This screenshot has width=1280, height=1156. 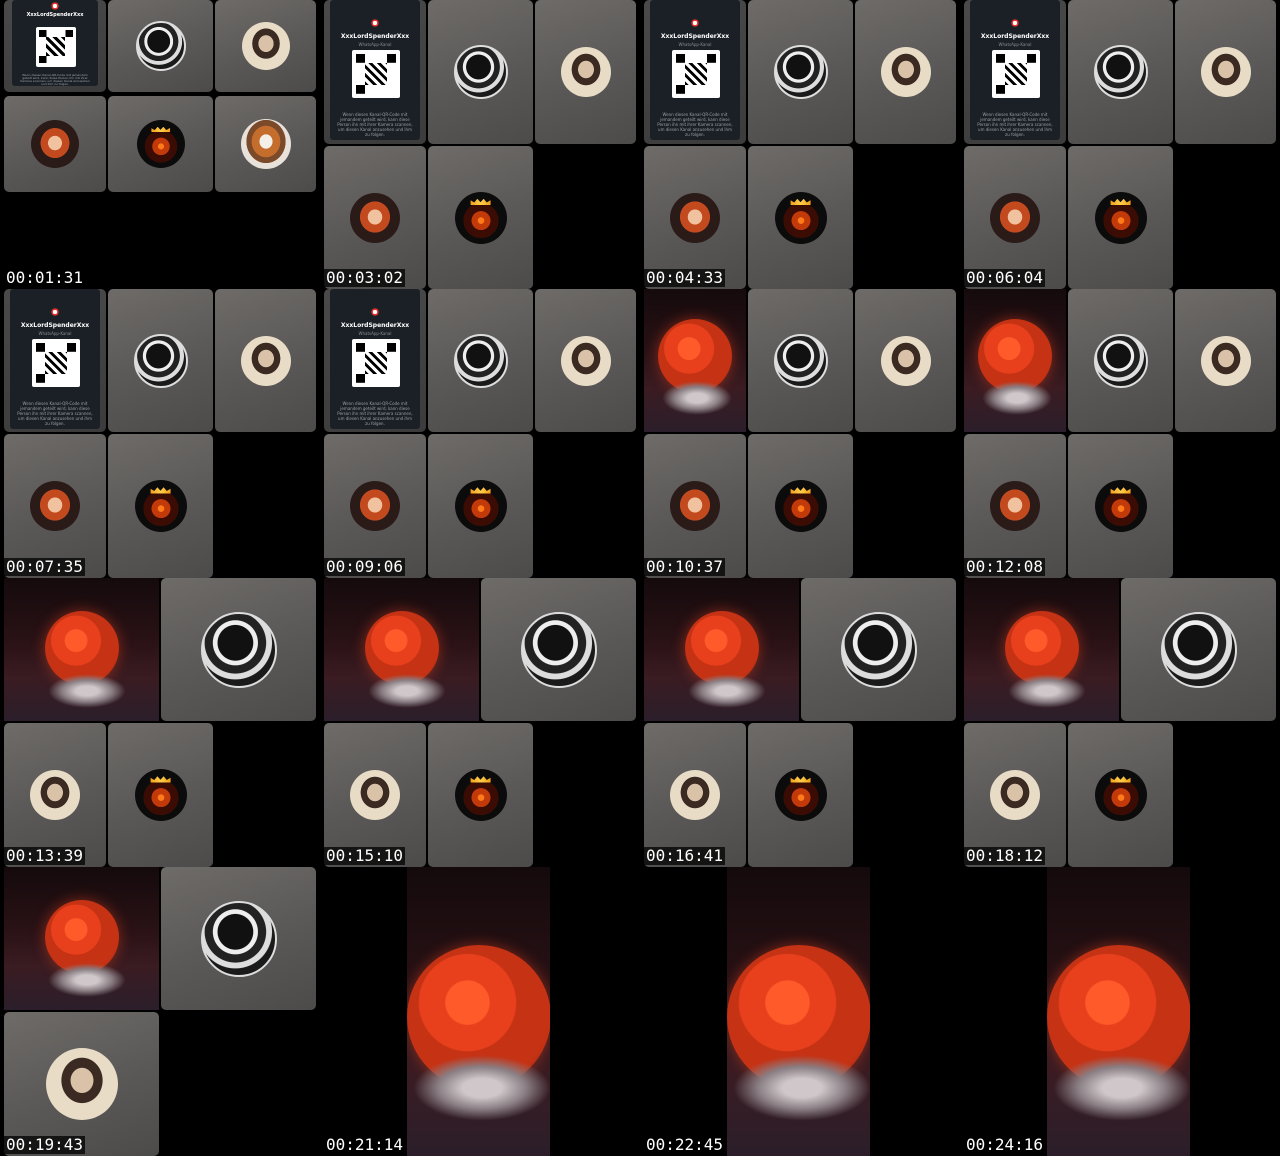 I want to click on timestamp: 00:10:37, so click(x=685, y=566).